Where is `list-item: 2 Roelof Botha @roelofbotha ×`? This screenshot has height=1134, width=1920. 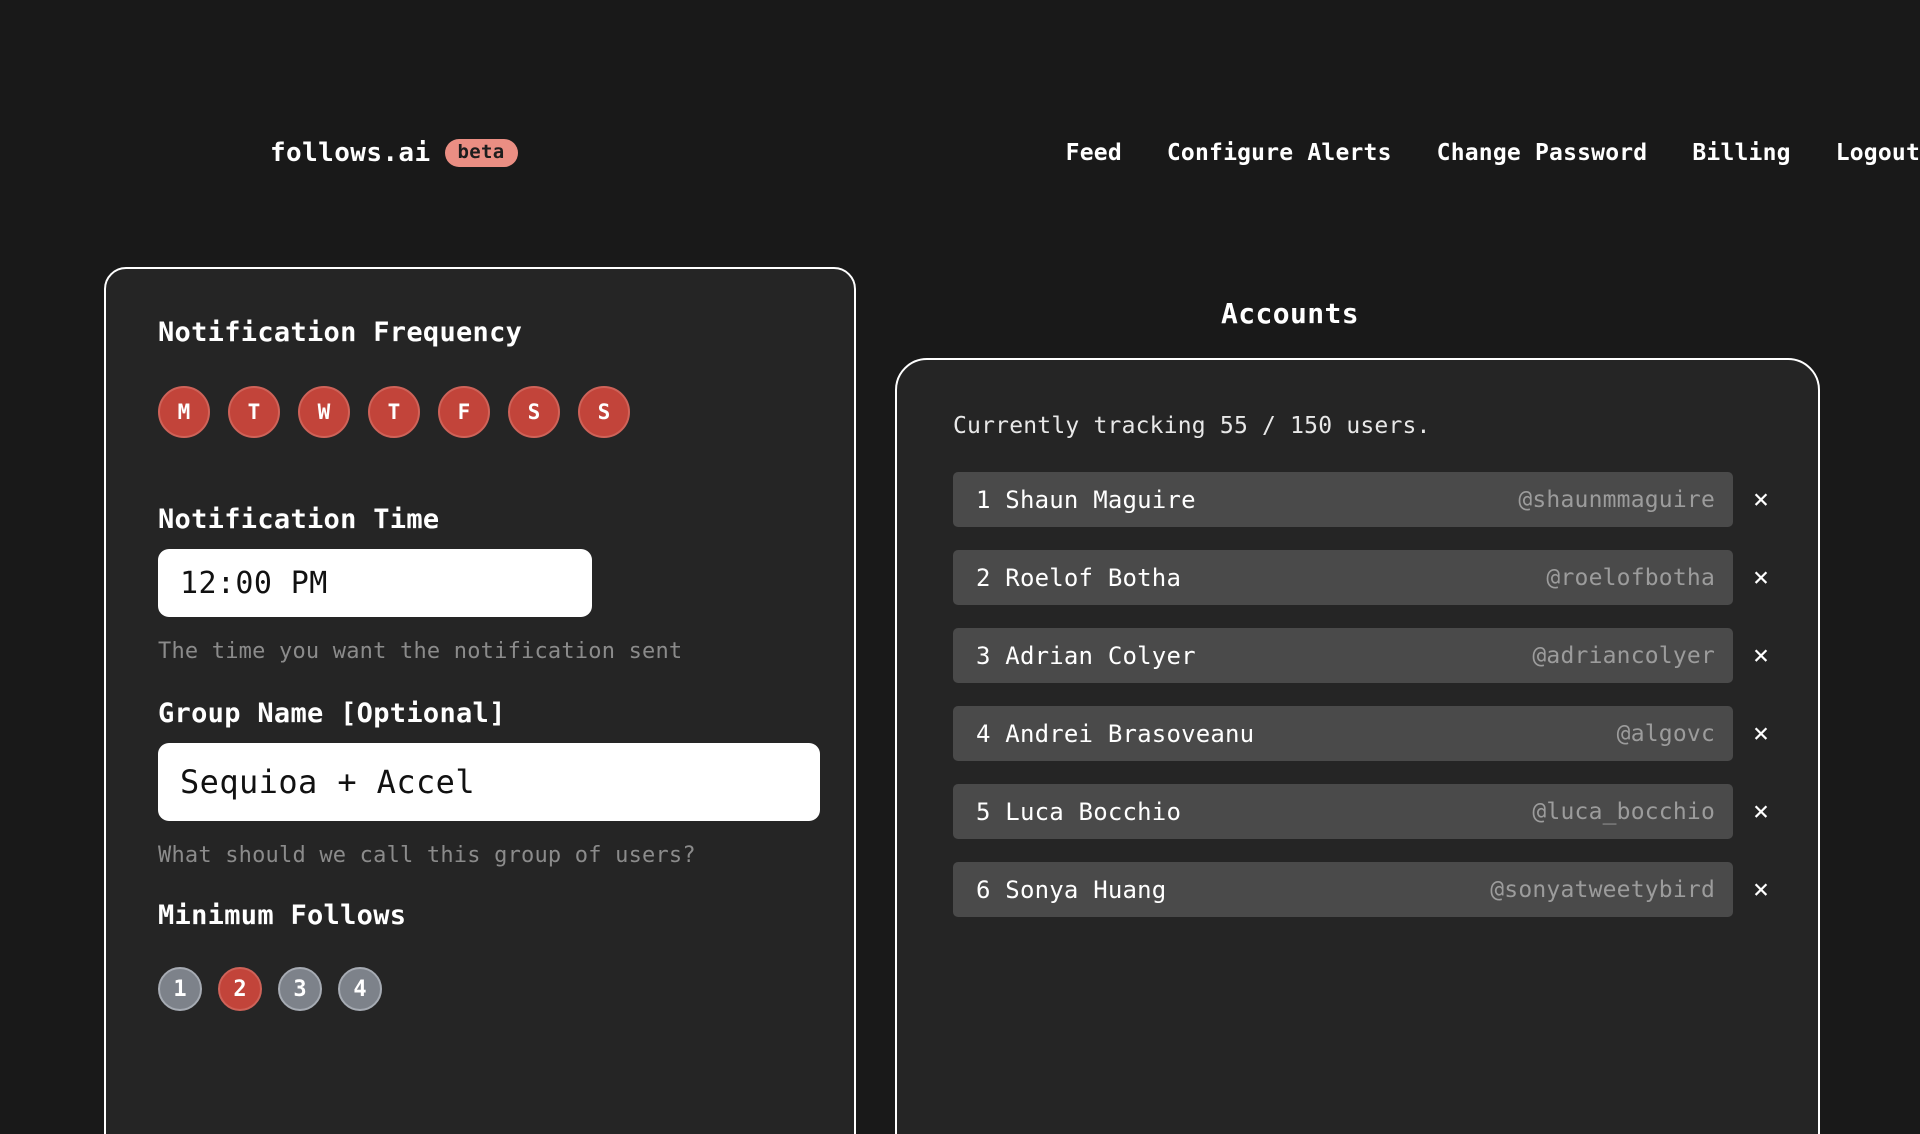
list-item: 2 Roelof Botha @roelofbotha × is located at coordinates (1385, 577).